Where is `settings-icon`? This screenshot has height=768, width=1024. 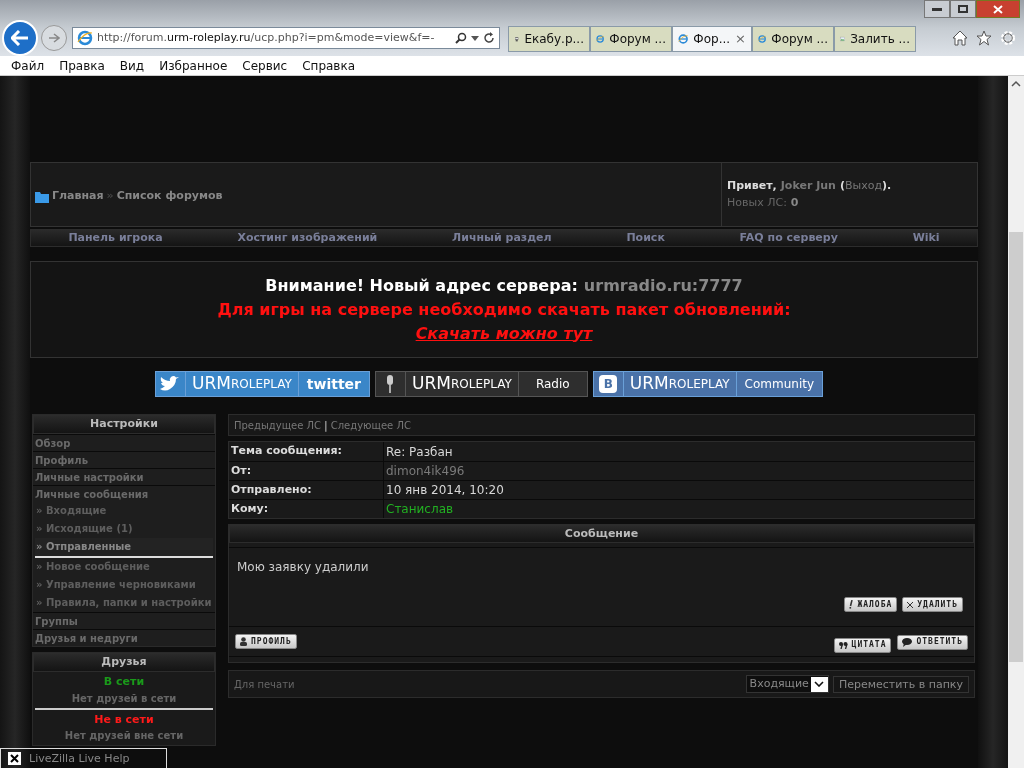
settings-icon is located at coordinates (1008, 38).